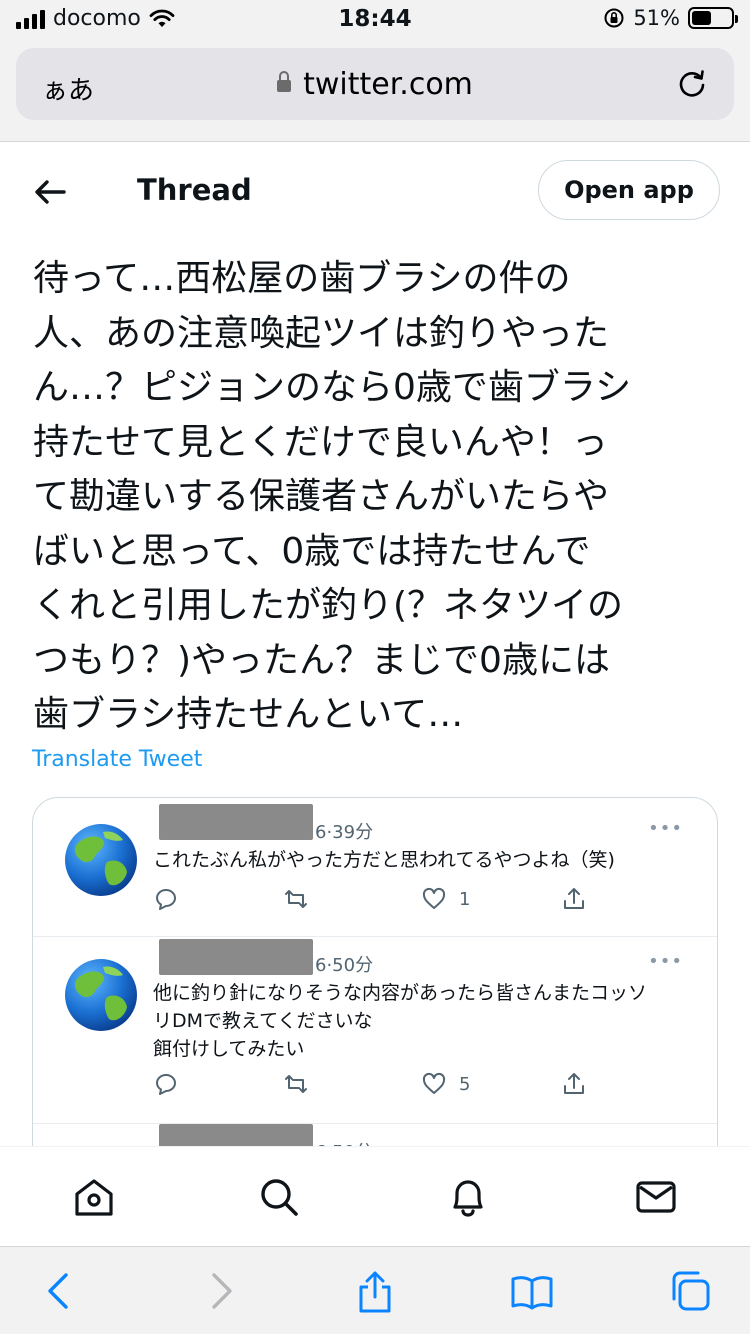 The height and width of the screenshot is (1334, 750). I want to click on share-sheet-icon, so click(375, 1291).